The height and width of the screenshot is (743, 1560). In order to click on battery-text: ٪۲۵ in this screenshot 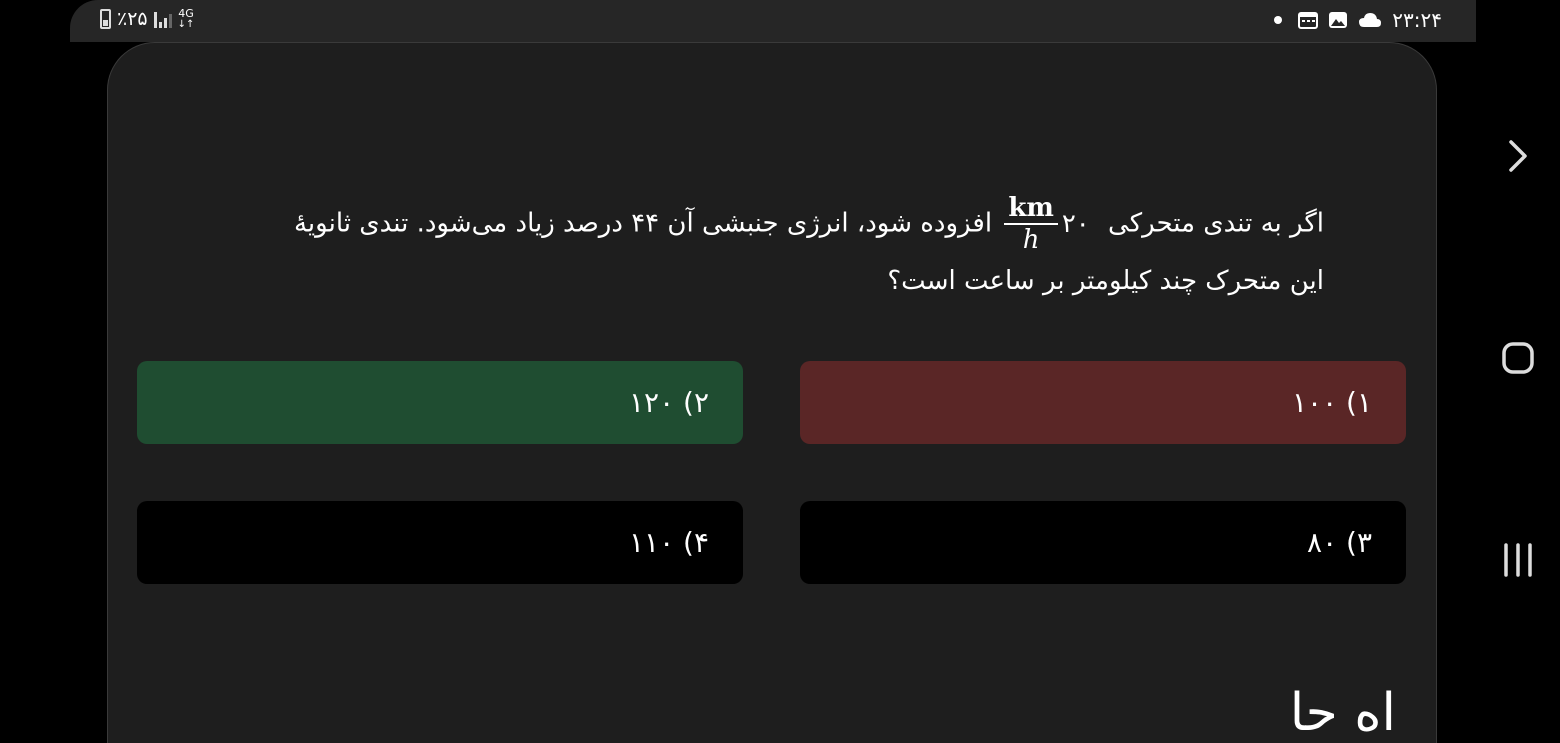, I will do `click(132, 19)`.